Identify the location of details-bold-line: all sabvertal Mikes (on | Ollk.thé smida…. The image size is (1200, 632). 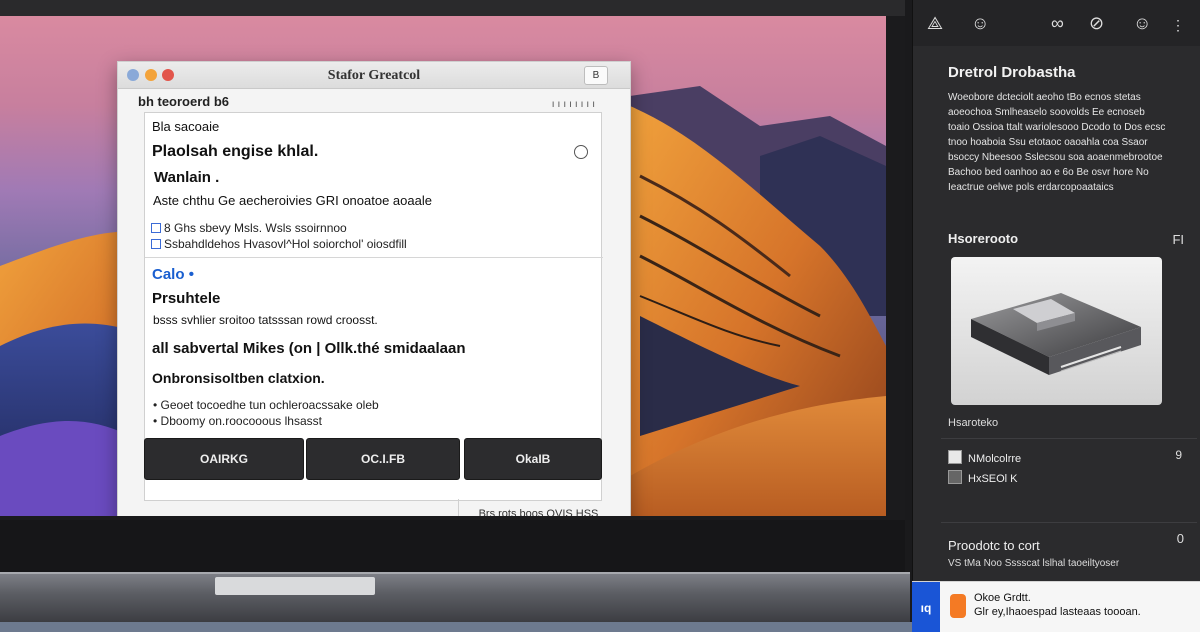
(309, 348).